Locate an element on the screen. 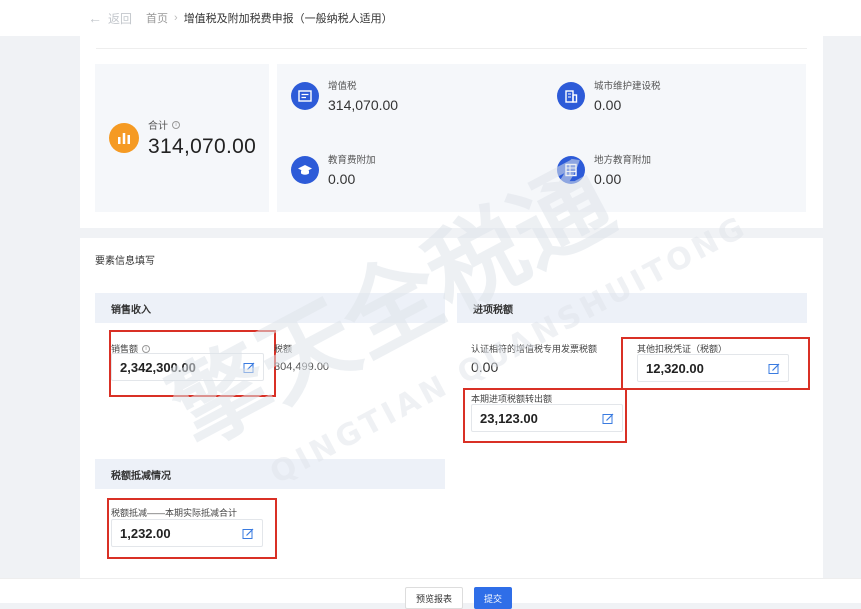 This screenshot has height=609, width=861. education-label: 教育费附加 is located at coordinates (352, 160).